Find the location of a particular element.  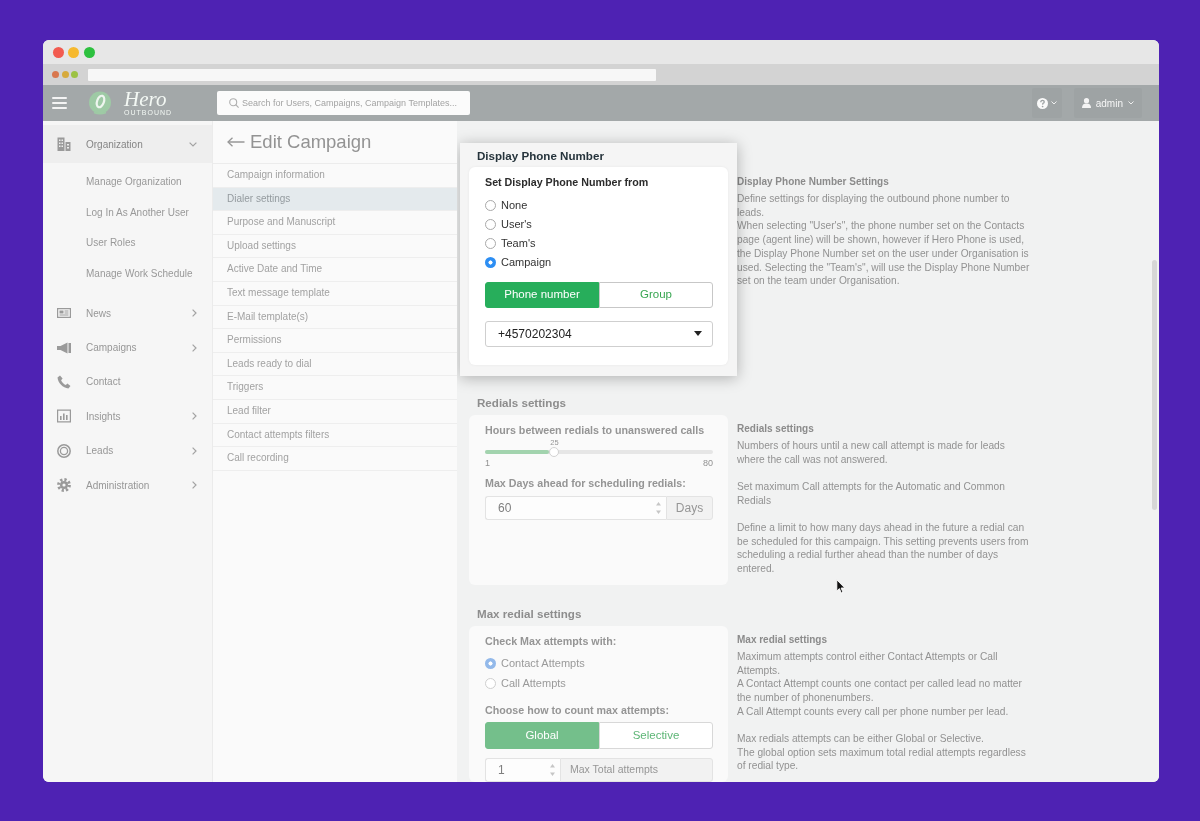

chart-icon is located at coordinates (64, 416).